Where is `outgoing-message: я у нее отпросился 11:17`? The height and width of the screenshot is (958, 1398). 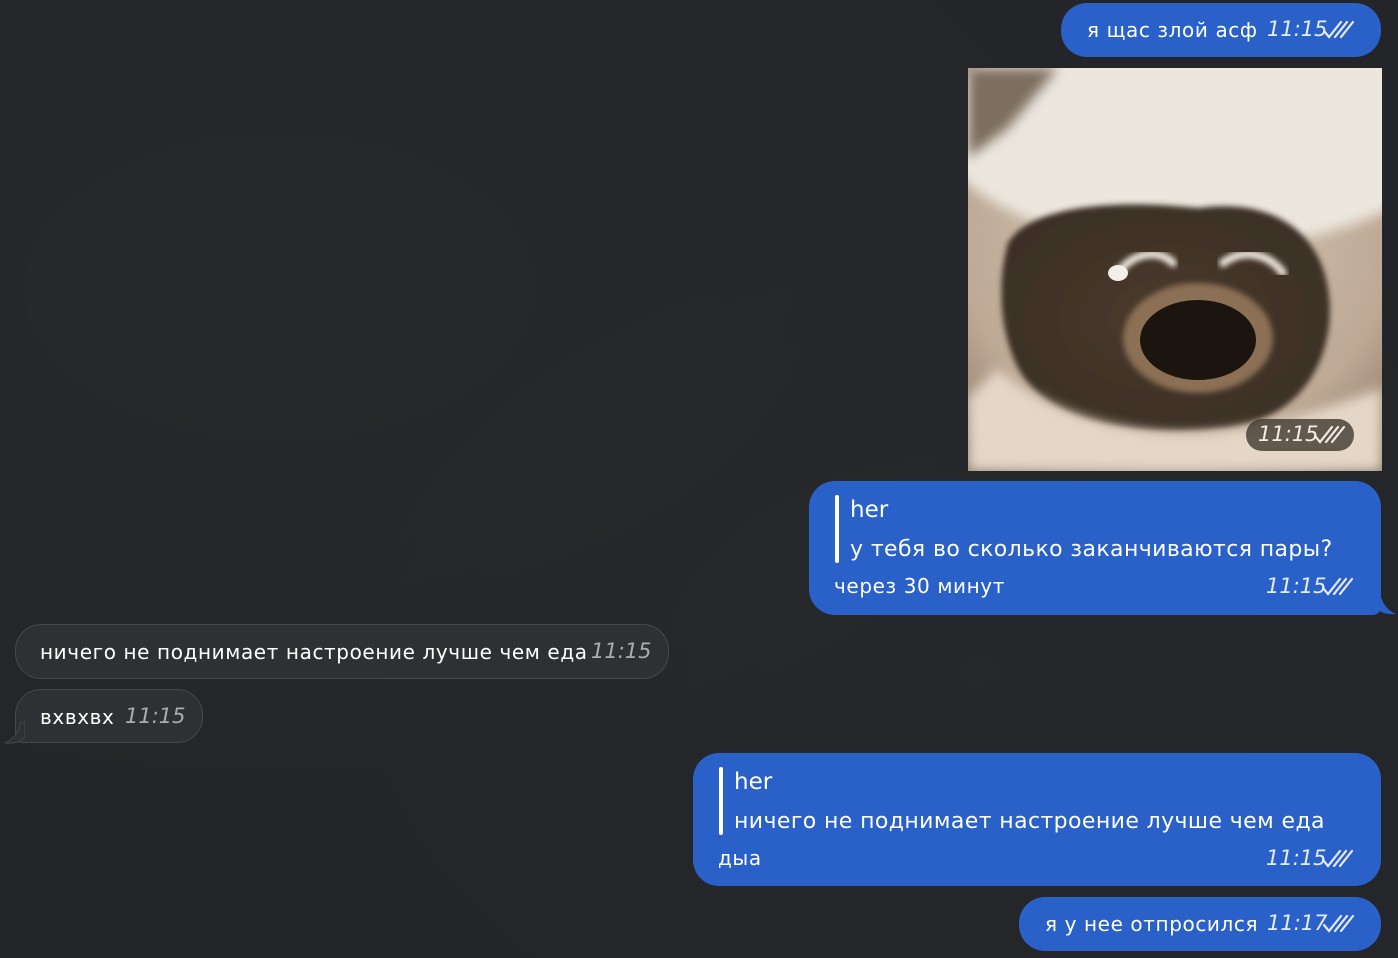
outgoing-message: я у нее отпросился 11:17 is located at coordinates (1200, 924).